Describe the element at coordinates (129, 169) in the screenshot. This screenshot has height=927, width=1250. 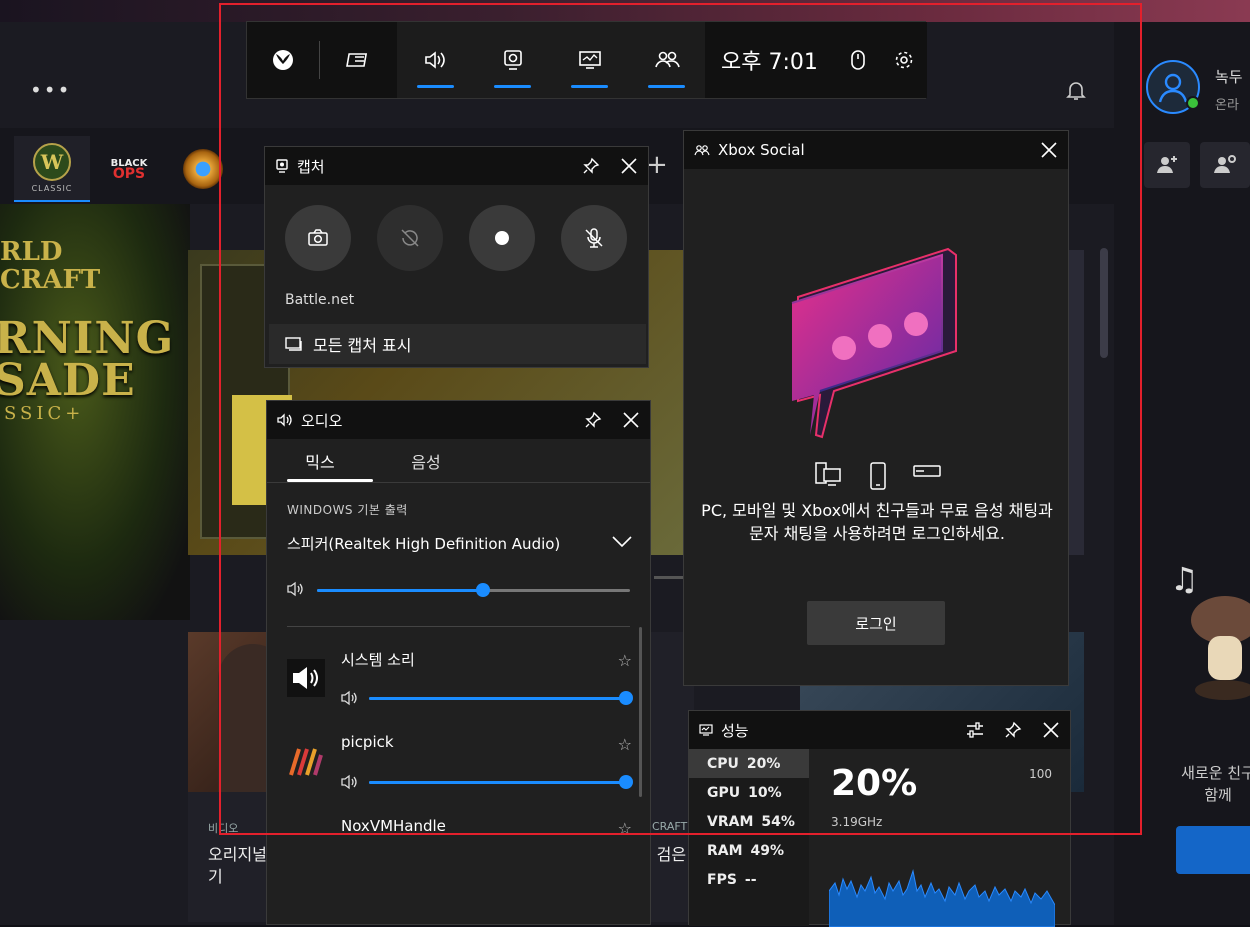
I see `tab-black-ops: BLACK OPS` at that location.